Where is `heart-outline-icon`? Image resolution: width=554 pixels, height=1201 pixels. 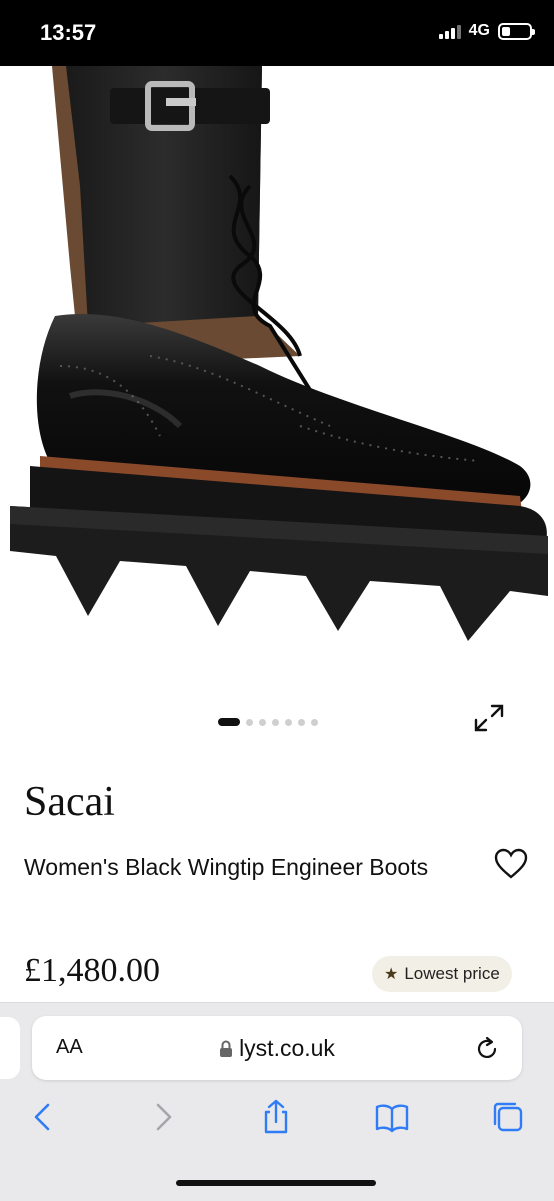
heart-outline-icon is located at coordinates (511, 863).